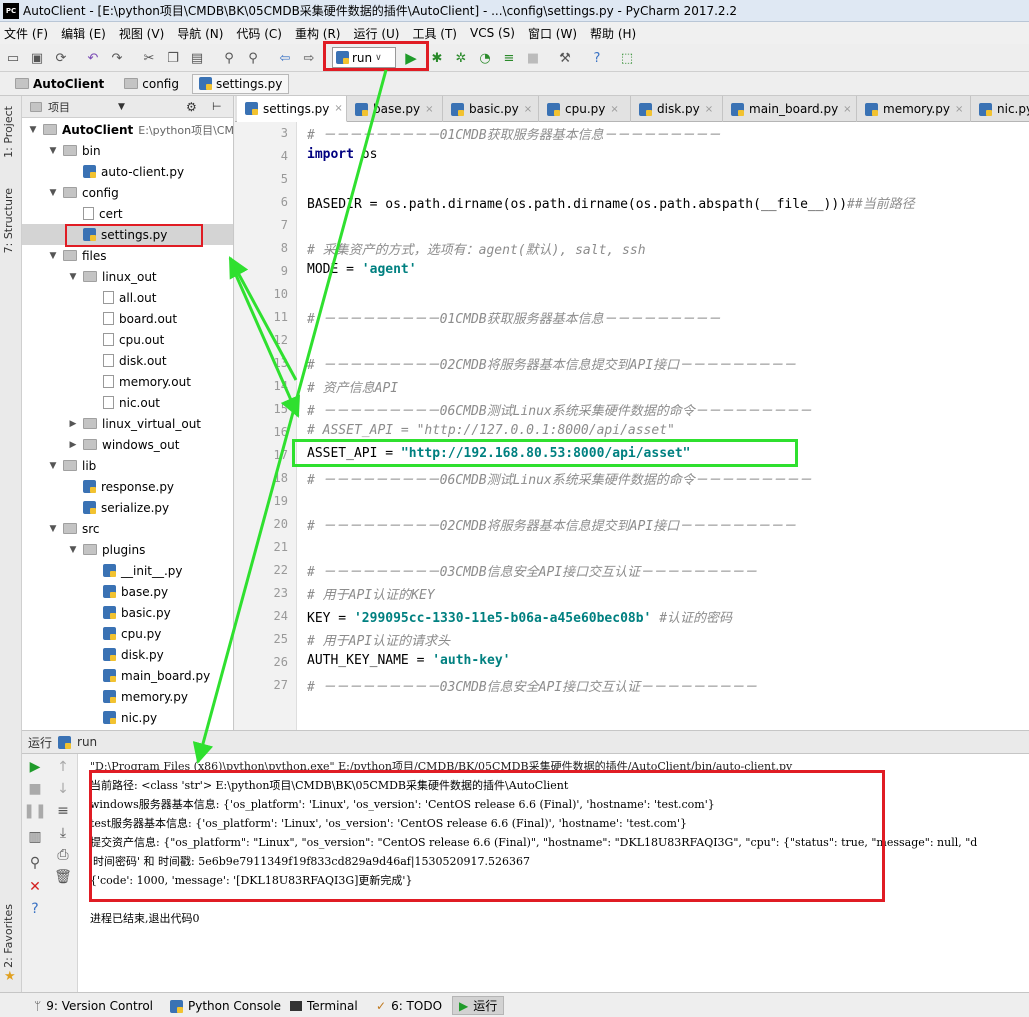 The image size is (1029, 1017). I want to click on menu-file: 文件 (F), so click(26, 33).